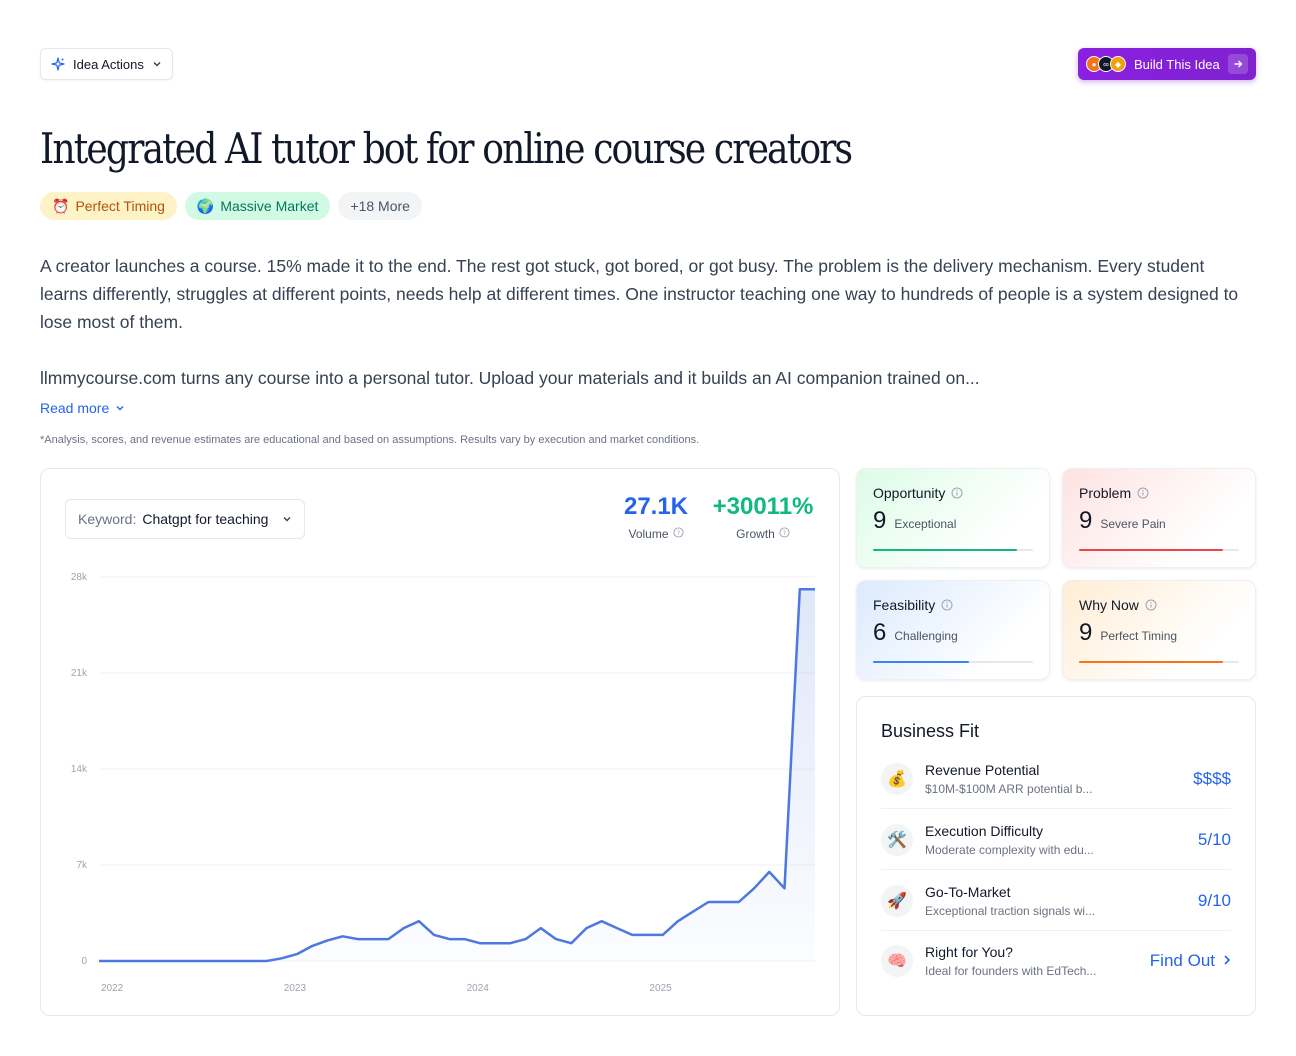  I want to click on x-tick-label: 2023, so click(295, 988).